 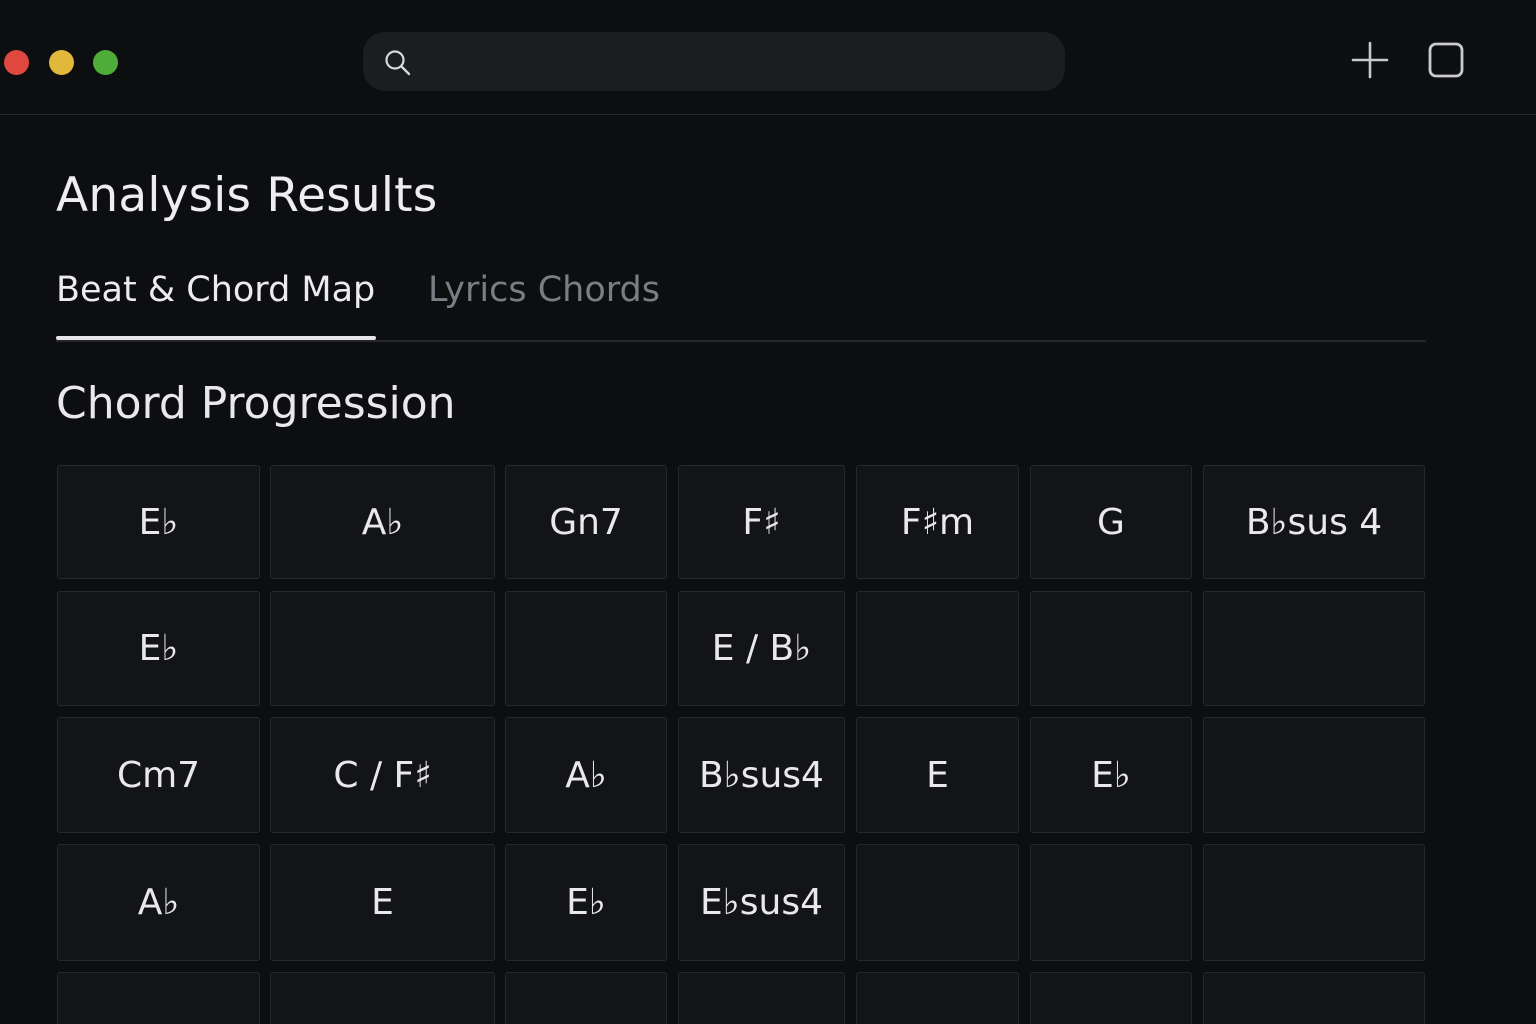 I want to click on search-bar, so click(x=714, y=62).